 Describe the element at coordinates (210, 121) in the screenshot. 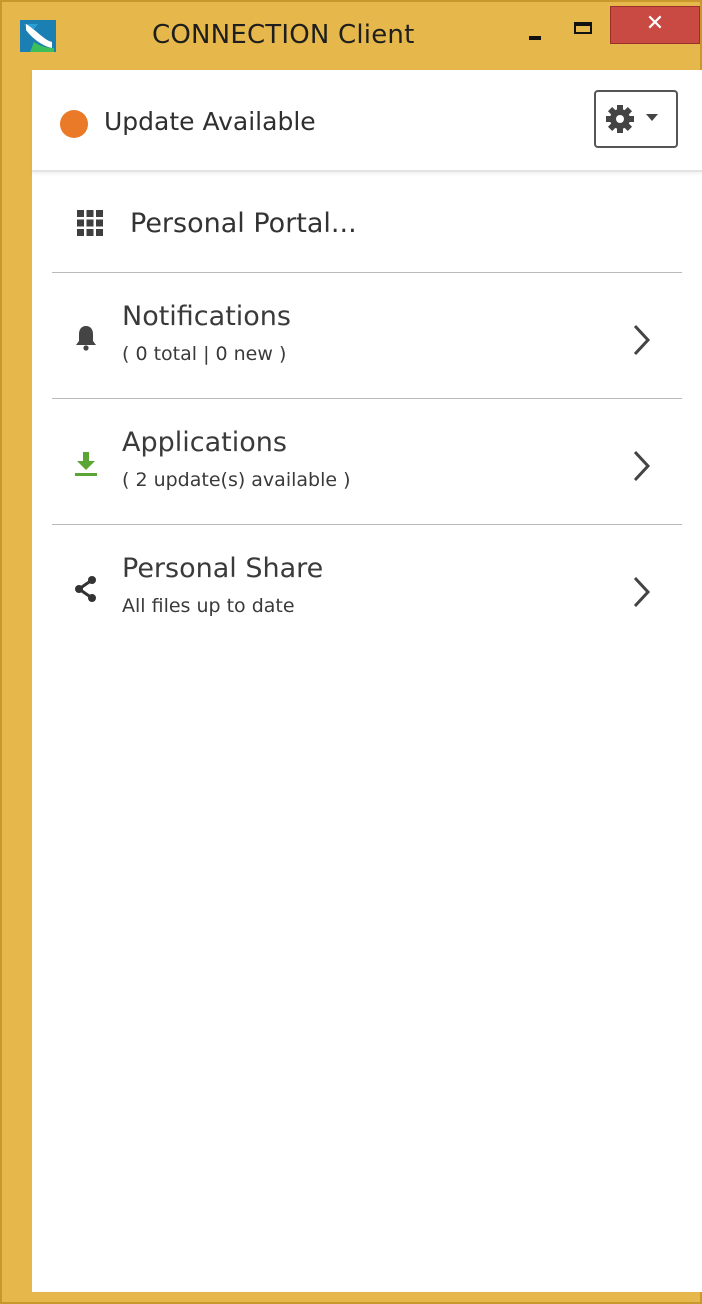

I see `status-text: Update Available` at that location.